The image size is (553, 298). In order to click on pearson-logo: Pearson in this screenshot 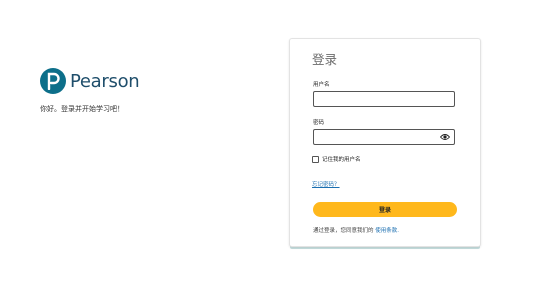, I will do `click(90, 81)`.